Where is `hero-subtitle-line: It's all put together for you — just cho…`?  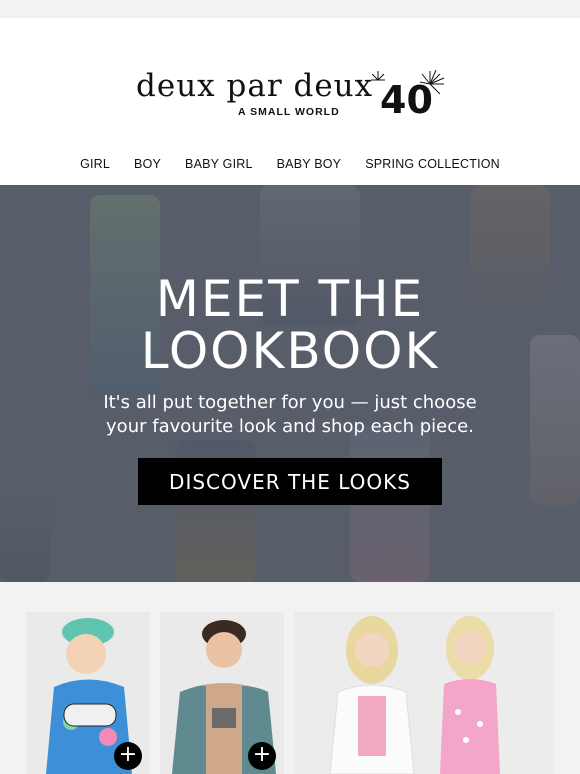
hero-subtitle-line: It's all put together for you — just cho… is located at coordinates (290, 402).